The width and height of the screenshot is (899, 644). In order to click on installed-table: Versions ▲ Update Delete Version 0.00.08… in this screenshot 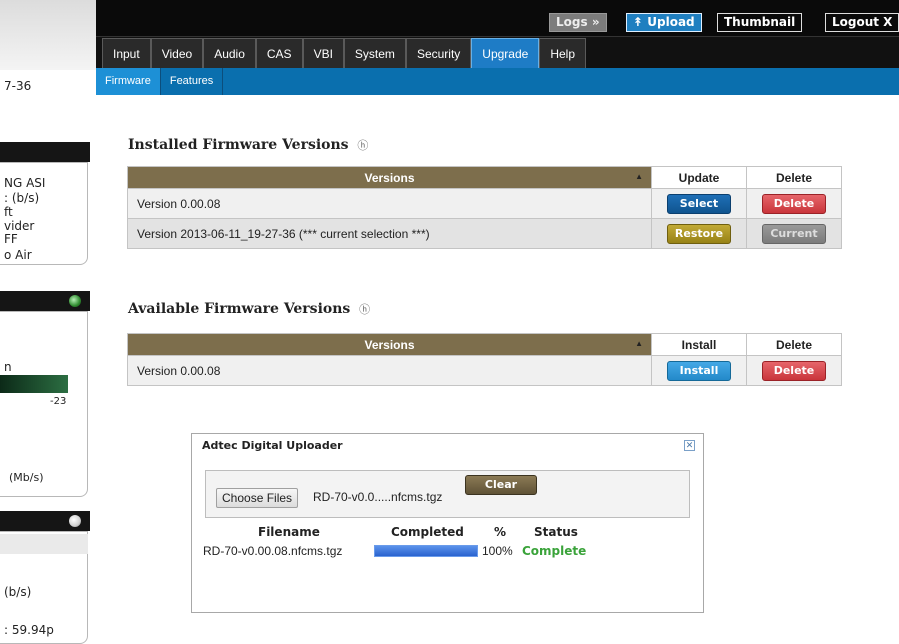, I will do `click(484, 207)`.